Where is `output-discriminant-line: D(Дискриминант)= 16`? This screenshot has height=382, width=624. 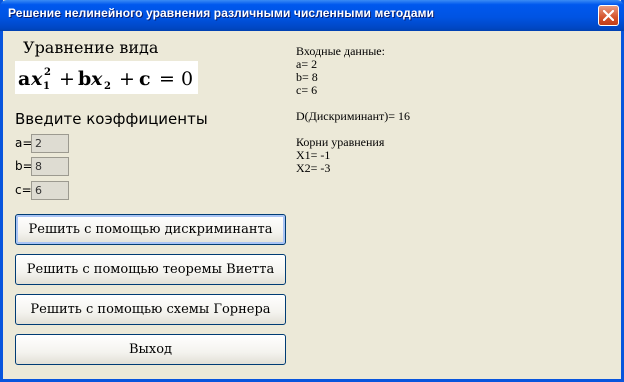
output-discriminant-line: D(Дискриминант)= 16 is located at coordinates (353, 116).